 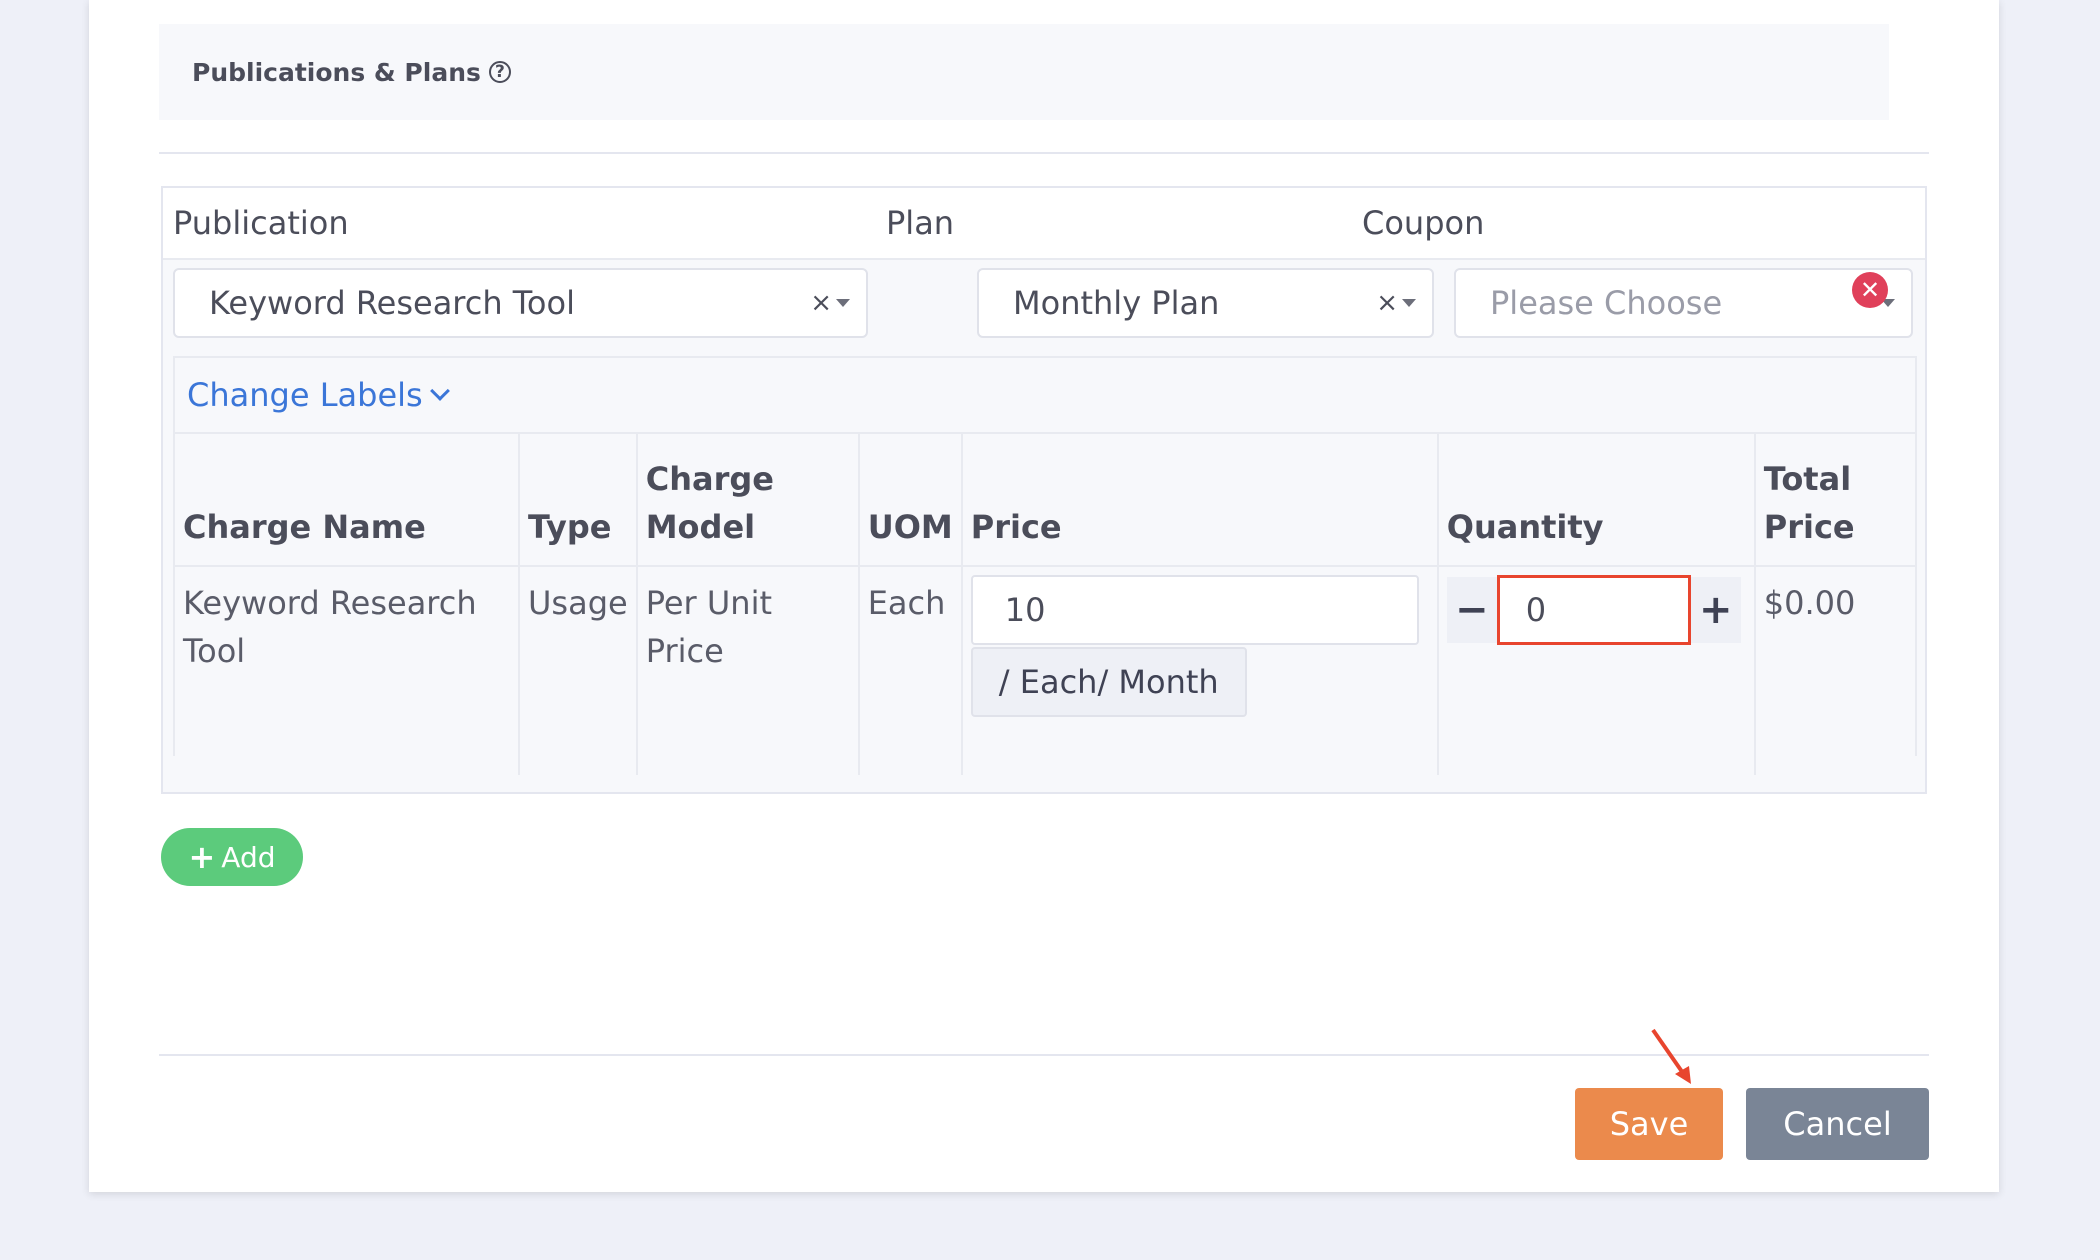 I want to click on price-unit-label: / Each/ Month, so click(x=1108, y=682).